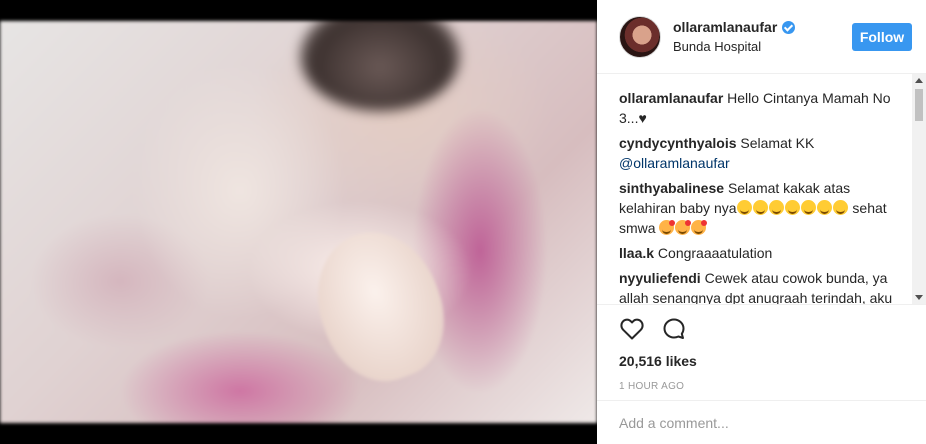  What do you see at coordinates (789, 27) in the screenshot?
I see `verified-icon` at bounding box center [789, 27].